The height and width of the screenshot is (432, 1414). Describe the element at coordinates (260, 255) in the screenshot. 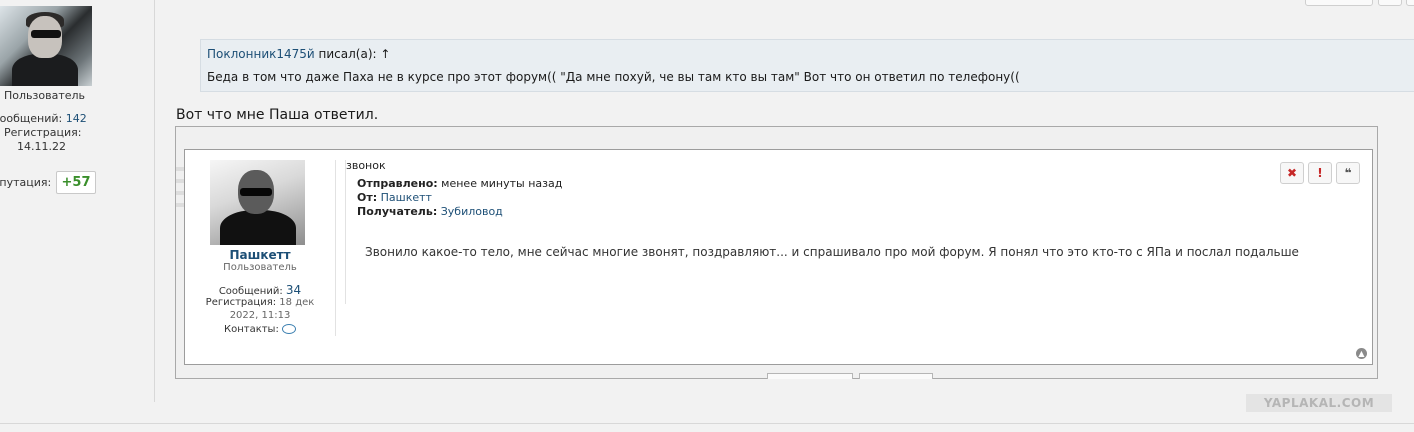

I see `sender-username: Пашкетт` at that location.